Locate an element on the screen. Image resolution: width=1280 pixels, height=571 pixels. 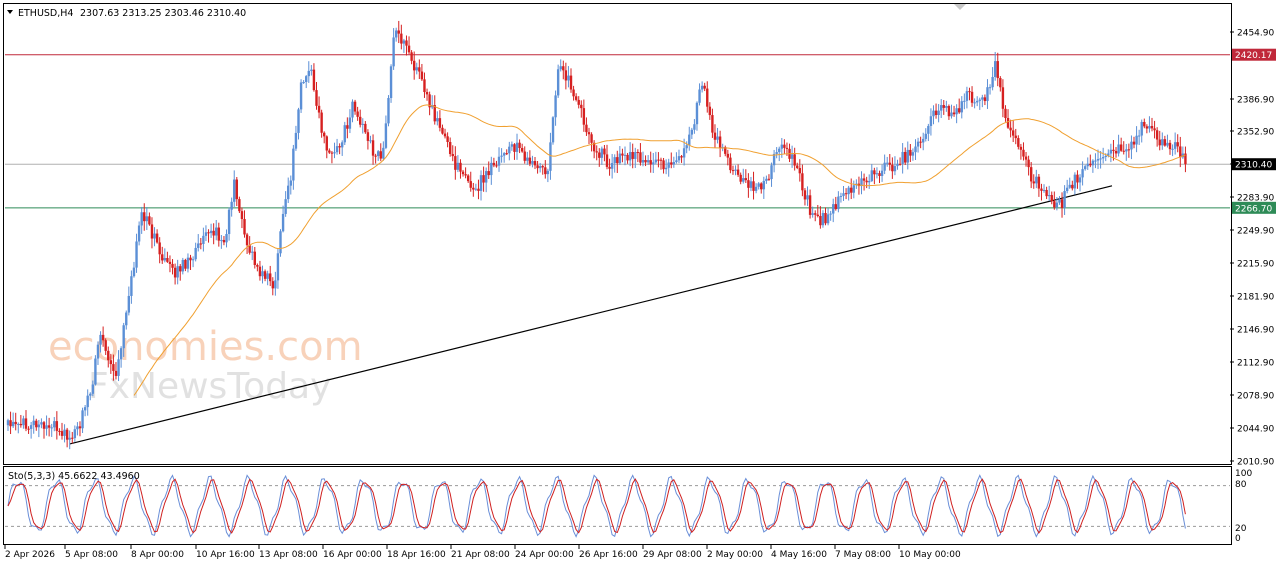
resistance-label: 2420.17 is located at coordinates (1253, 56).